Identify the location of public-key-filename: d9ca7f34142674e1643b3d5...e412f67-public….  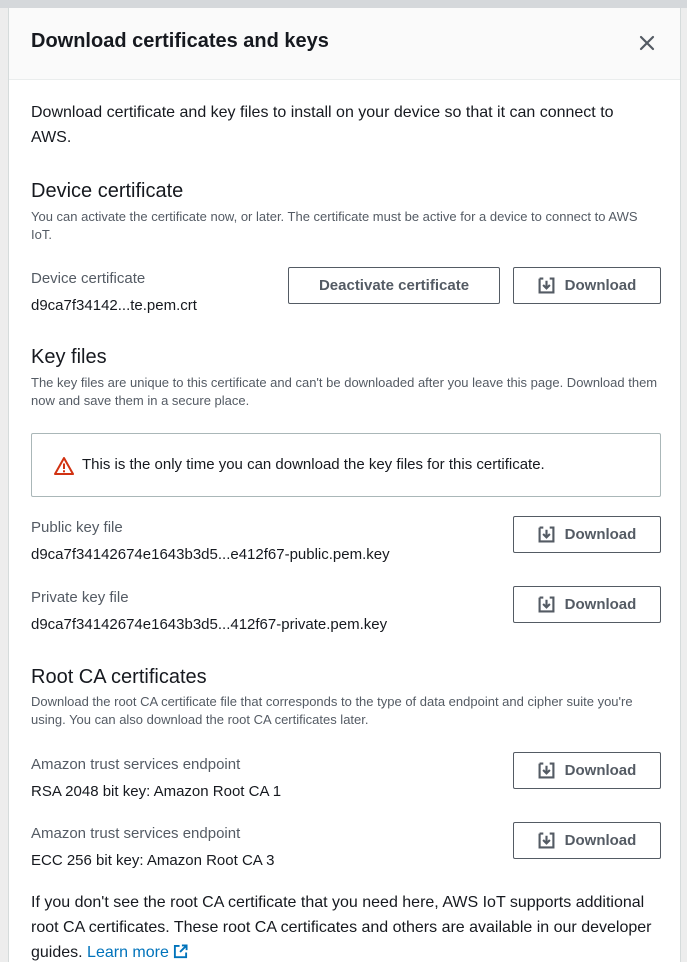
(210, 554).